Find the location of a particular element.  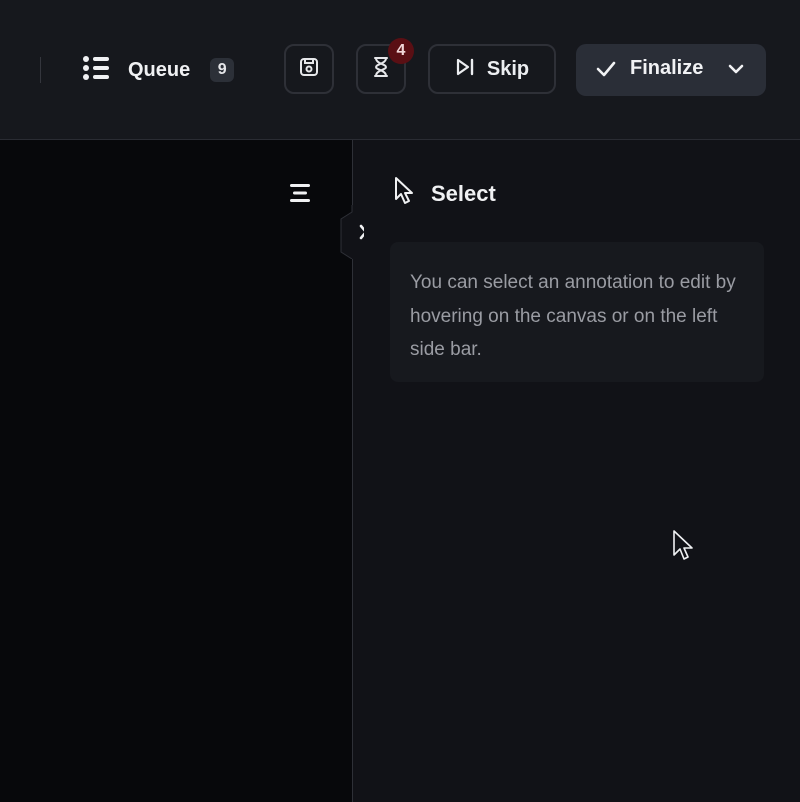

timer-count-badge: 4 is located at coordinates (401, 51).